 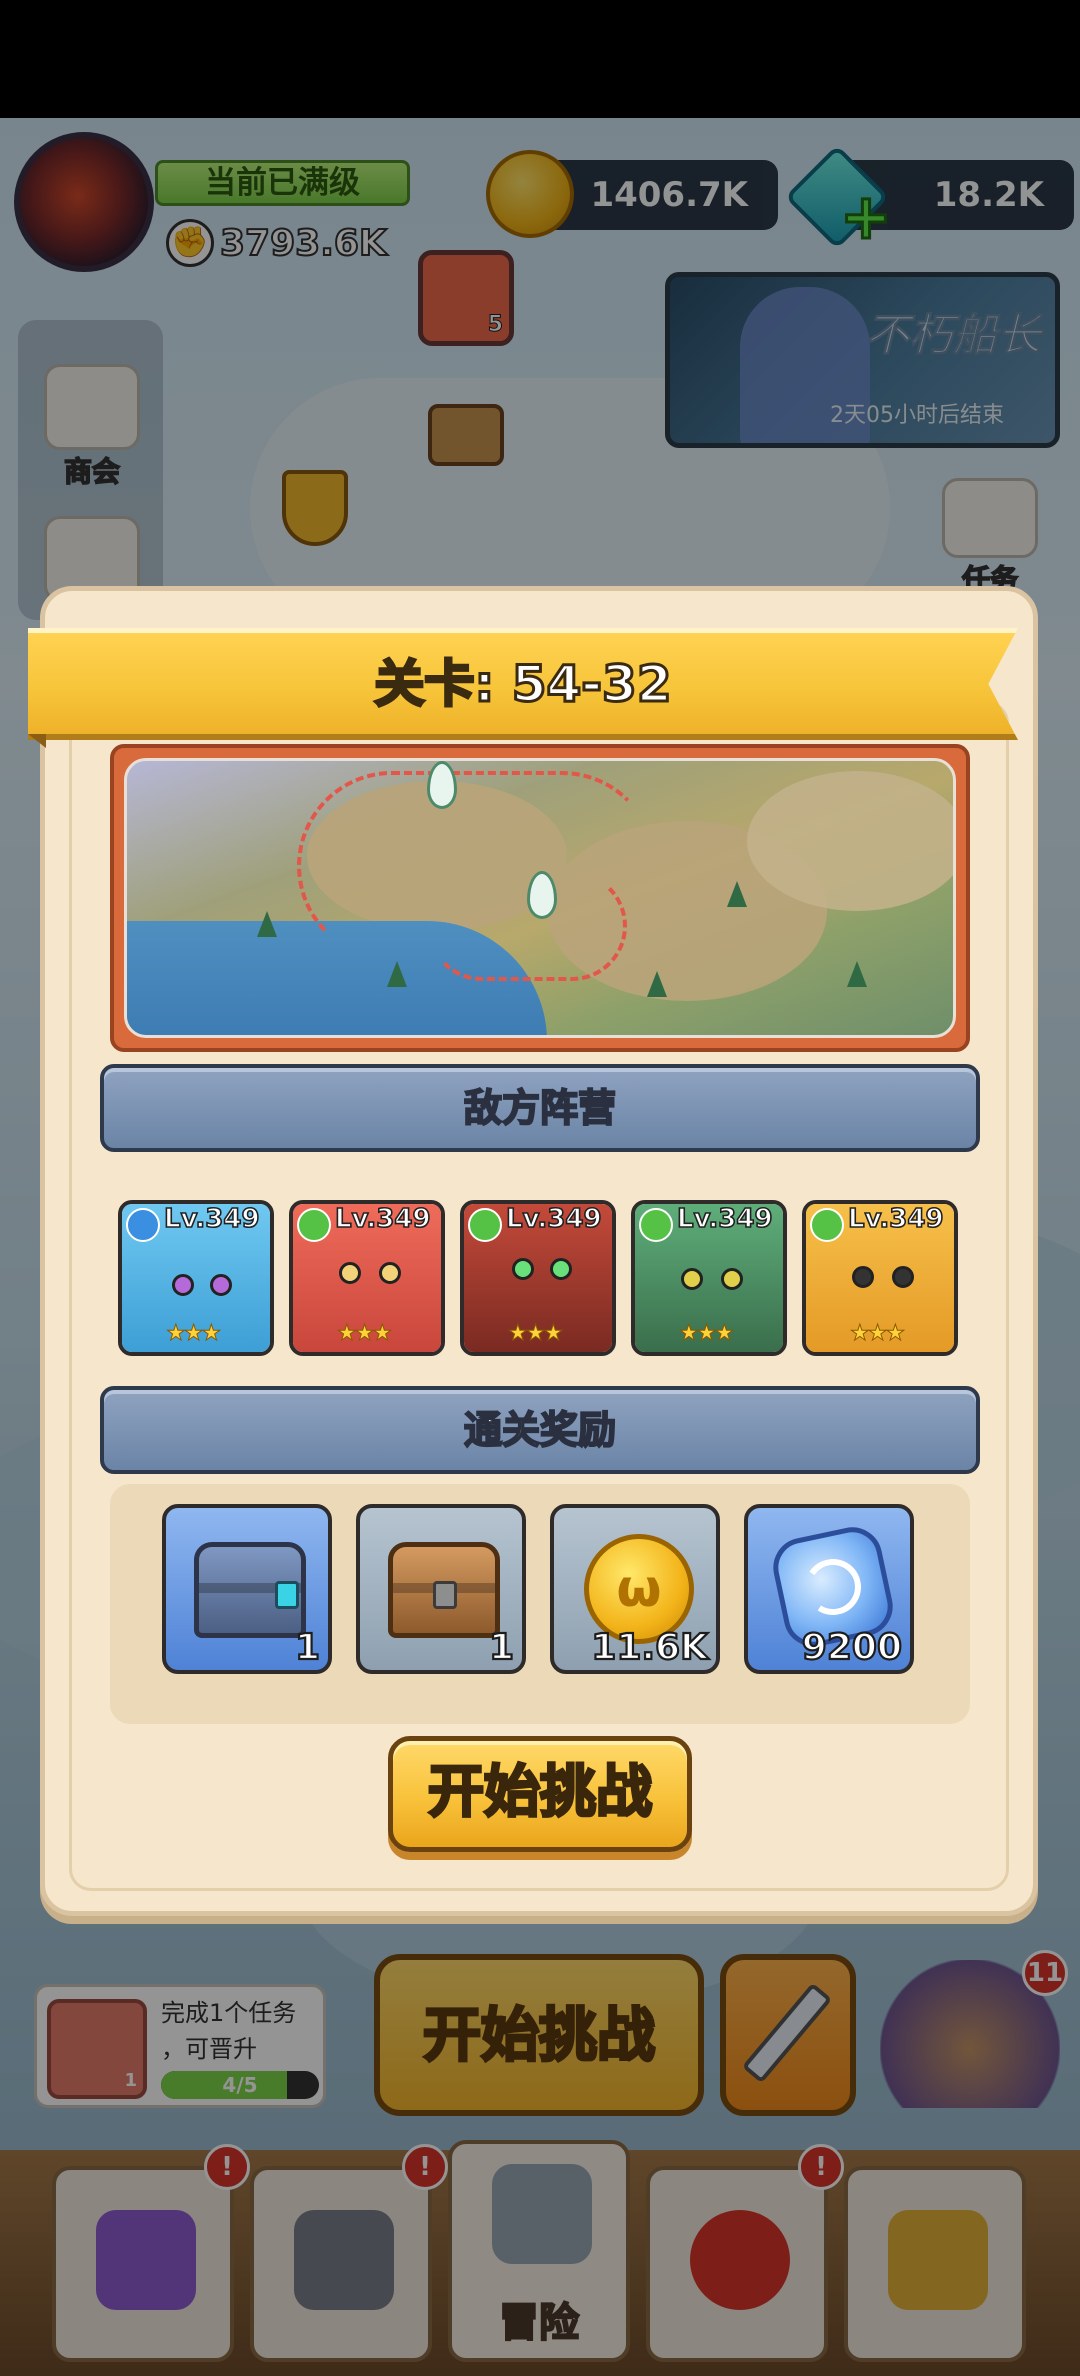 I want to click on reward-quantity: 9200, so click(x=852, y=1647).